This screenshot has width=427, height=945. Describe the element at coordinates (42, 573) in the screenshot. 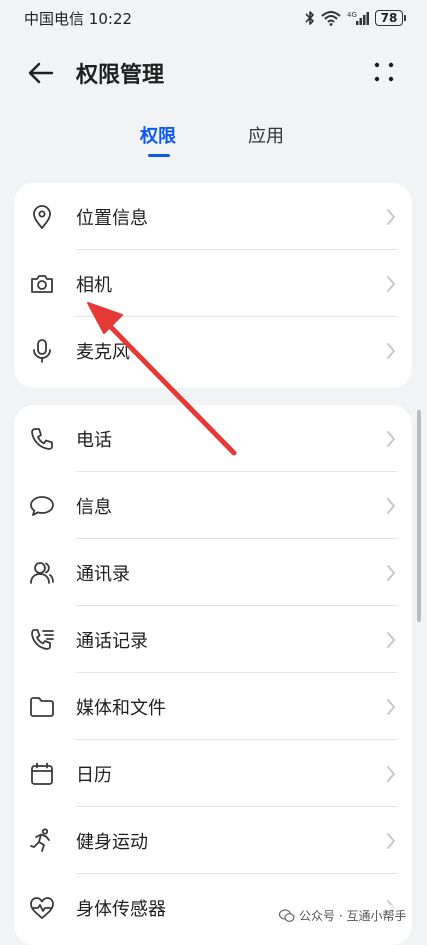

I see `contacts-icon` at that location.